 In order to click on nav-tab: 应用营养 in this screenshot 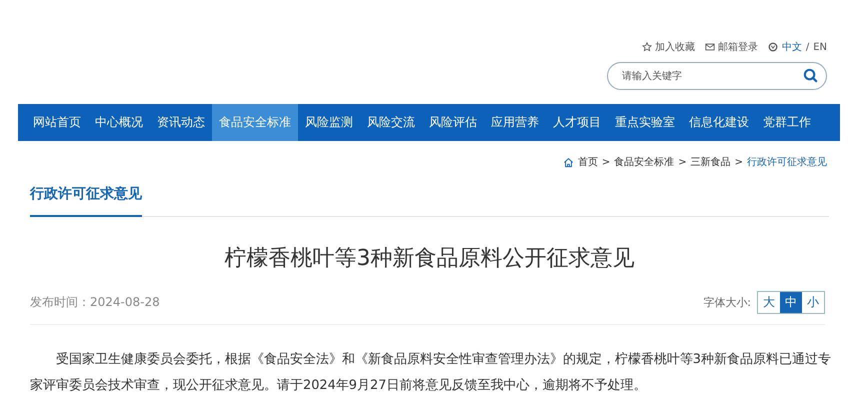, I will do `click(515, 122)`.